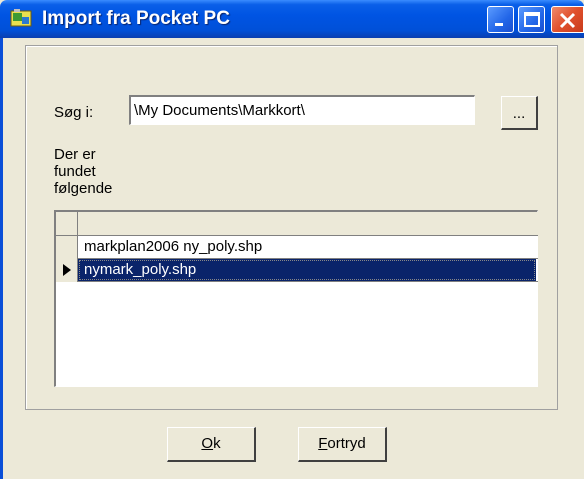 This screenshot has height=479, width=584. Describe the element at coordinates (297, 224) in the screenshot. I see `grid-header` at that location.